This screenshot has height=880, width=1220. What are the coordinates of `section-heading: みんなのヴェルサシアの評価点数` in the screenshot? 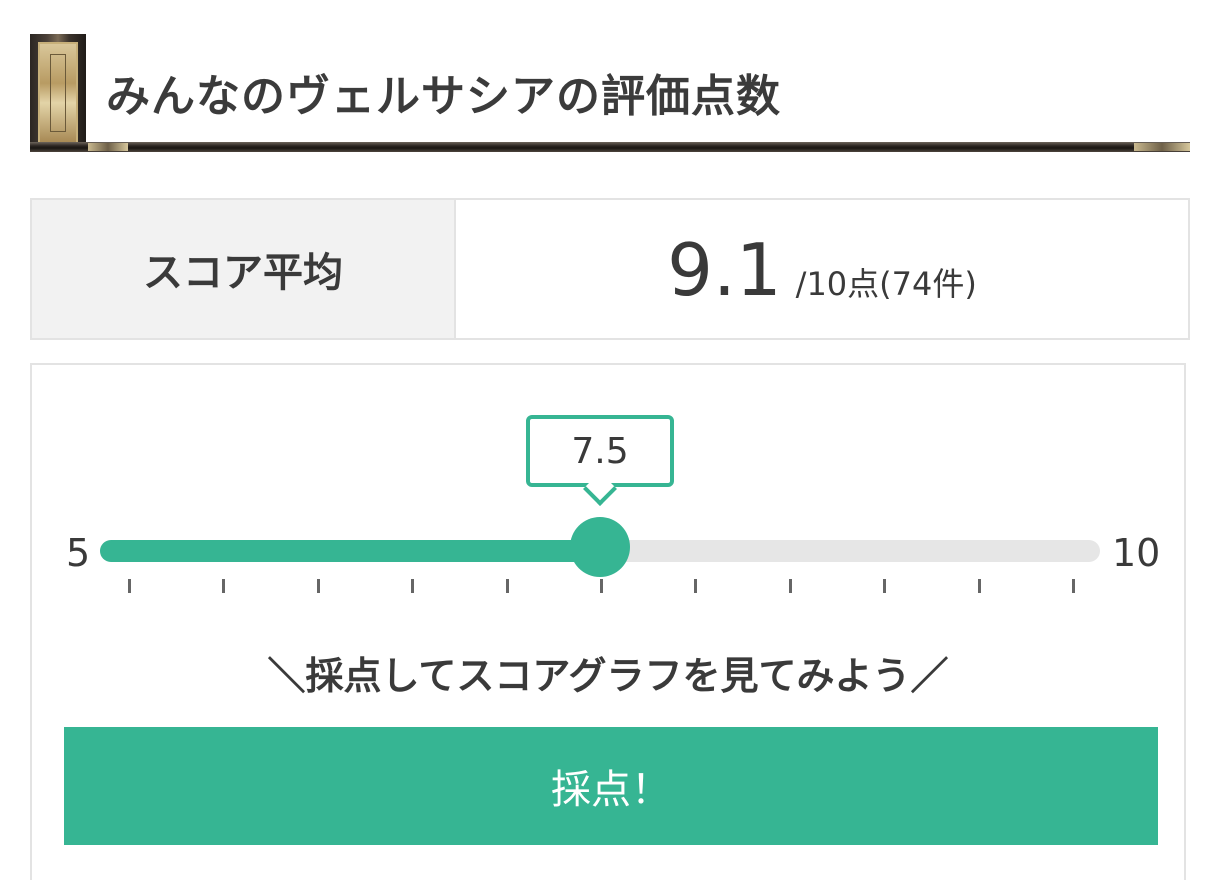 It's located at (610, 94).